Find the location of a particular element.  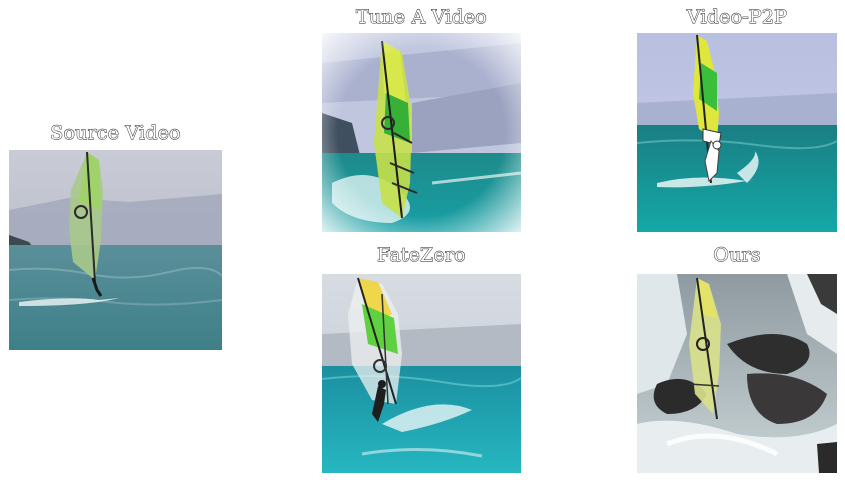

fatezero-frame is located at coordinates (421, 373).